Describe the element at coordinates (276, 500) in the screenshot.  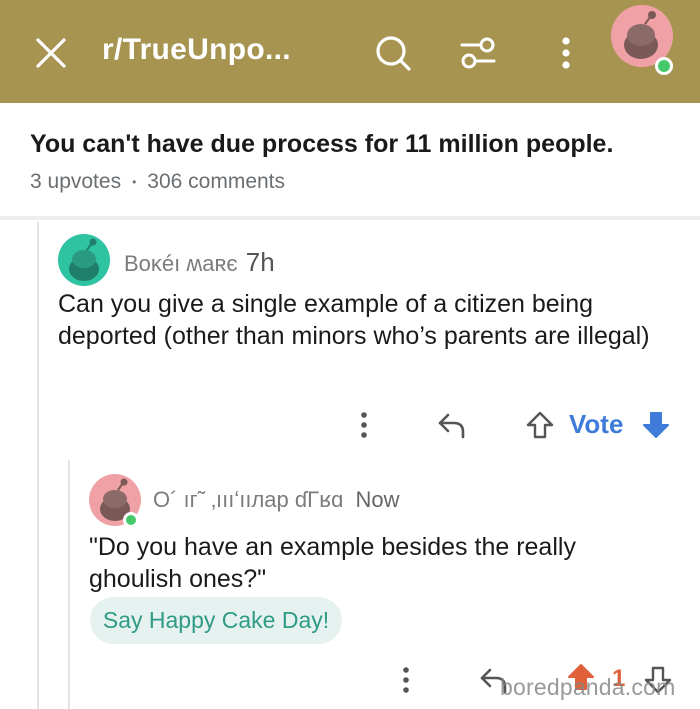
I see `comment-author: O´ ıг˜ ‚ıııʻııлар ɗΓʁɑ Now` at that location.